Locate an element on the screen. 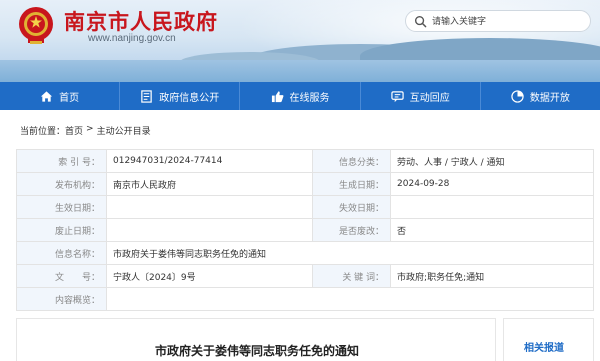 Image resolution: width=600 pixels, height=361 pixels. table-row: 文 号： 宁政人〔2024〕9号 关 键 词： 市政府;职务任免;通知 is located at coordinates (305, 276).